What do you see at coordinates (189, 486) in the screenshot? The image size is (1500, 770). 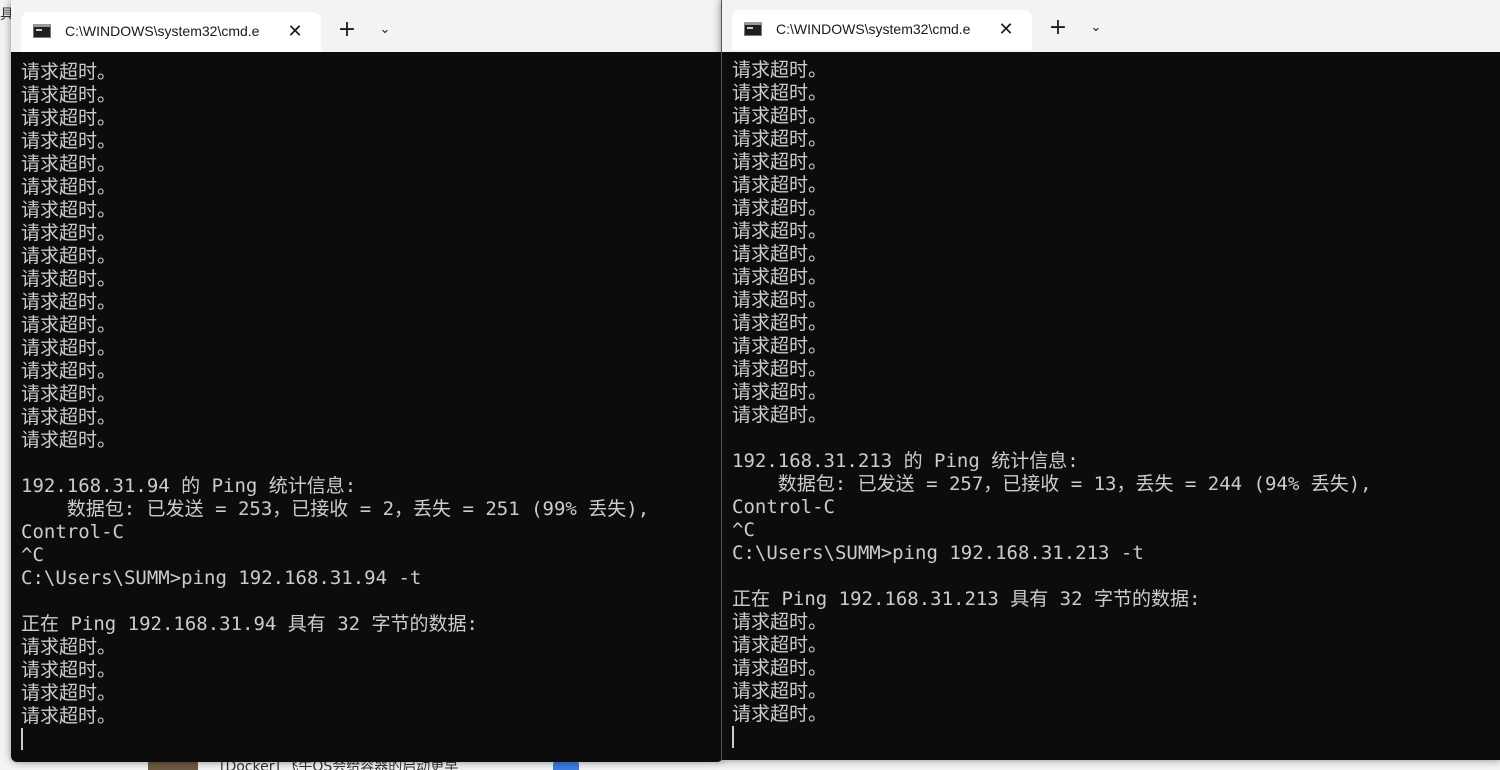 I see `terminal-line: 192.168.31.94 的 Ping 统计信息:` at bounding box center [189, 486].